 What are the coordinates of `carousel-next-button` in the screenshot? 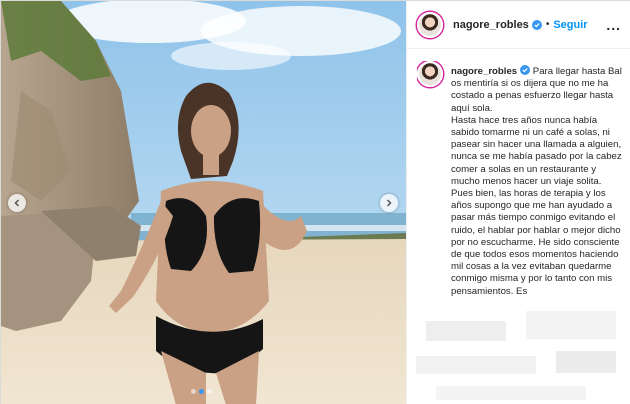 It's located at (389, 203).